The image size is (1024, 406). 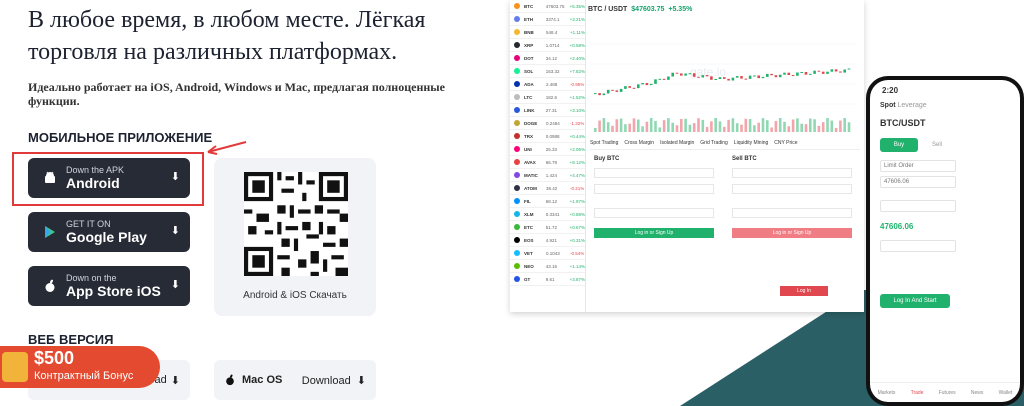 I want to click on macos-download-button: Mac OS Download ⬇, so click(x=295, y=380).